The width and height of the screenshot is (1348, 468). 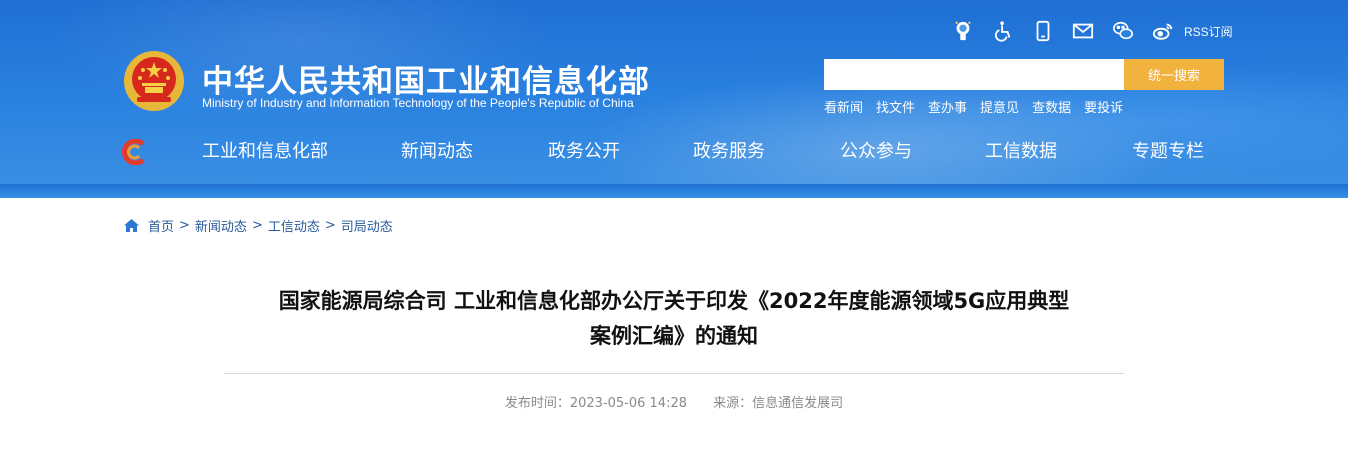 What do you see at coordinates (221, 225) in the screenshot?
I see `breadcrumb-news: 新闻动态` at bounding box center [221, 225].